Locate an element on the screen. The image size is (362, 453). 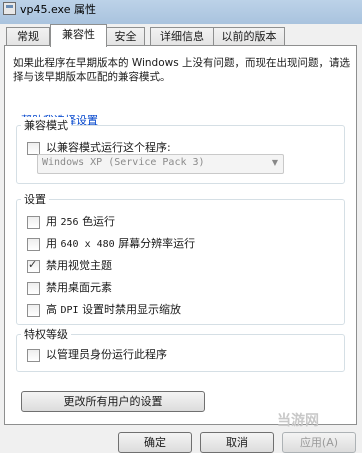
settings-title: 设置 is located at coordinates (35, 199).